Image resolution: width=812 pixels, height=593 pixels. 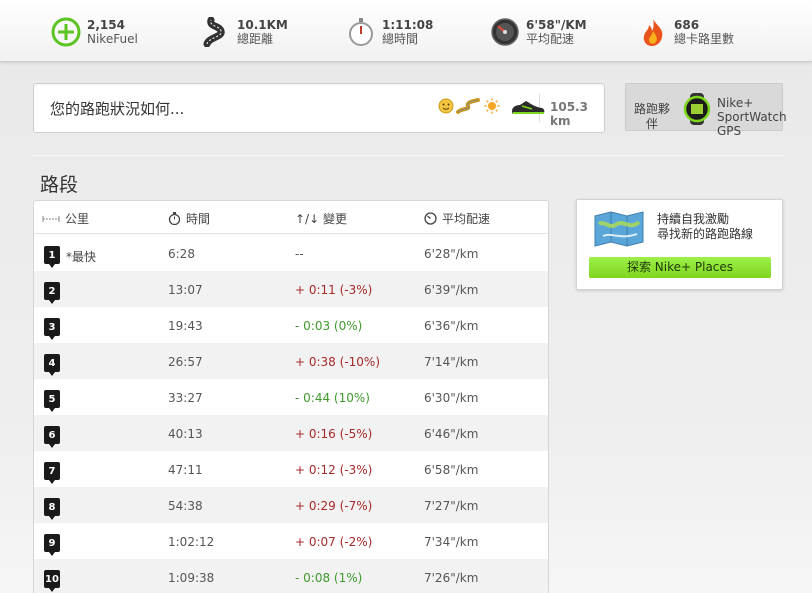 What do you see at coordinates (291, 469) in the screenshot?
I see `table-row: 7 47:11 + 0:12 (-3%) 6'58"/km` at bounding box center [291, 469].